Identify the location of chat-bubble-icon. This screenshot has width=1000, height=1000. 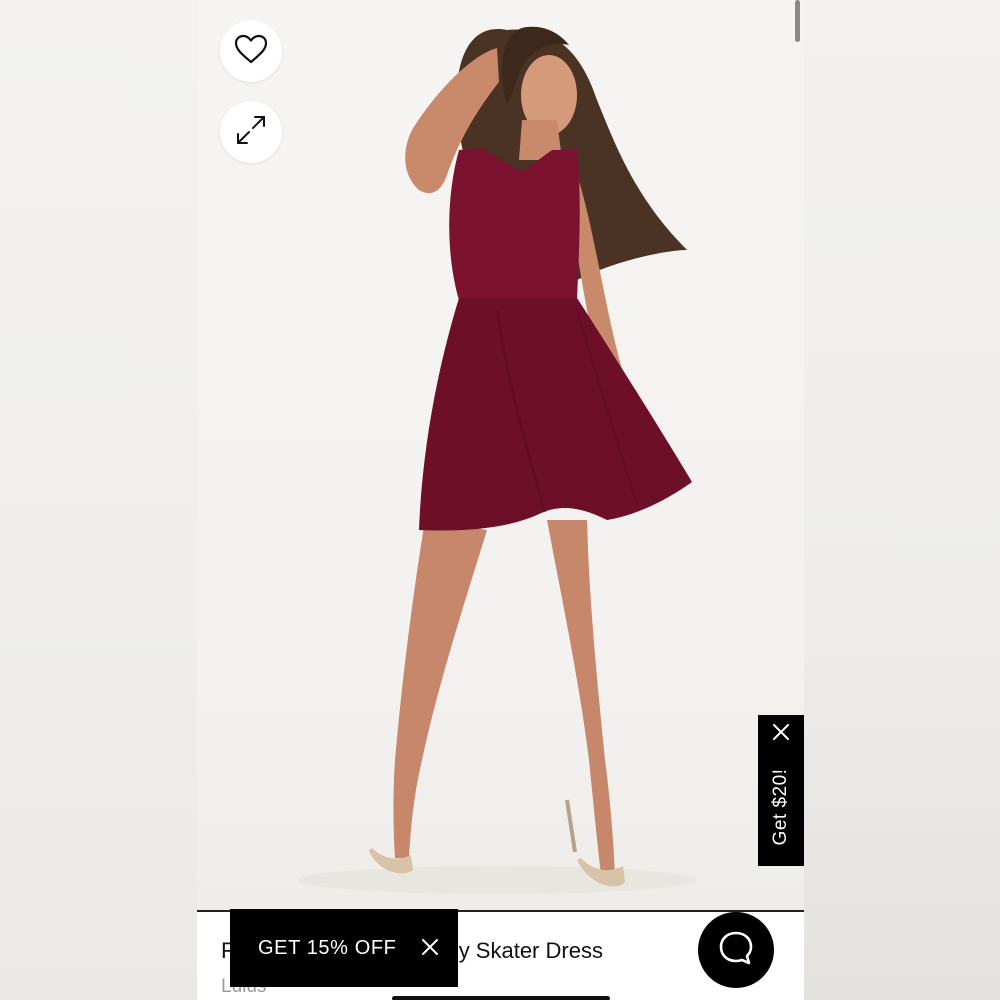
(736, 950).